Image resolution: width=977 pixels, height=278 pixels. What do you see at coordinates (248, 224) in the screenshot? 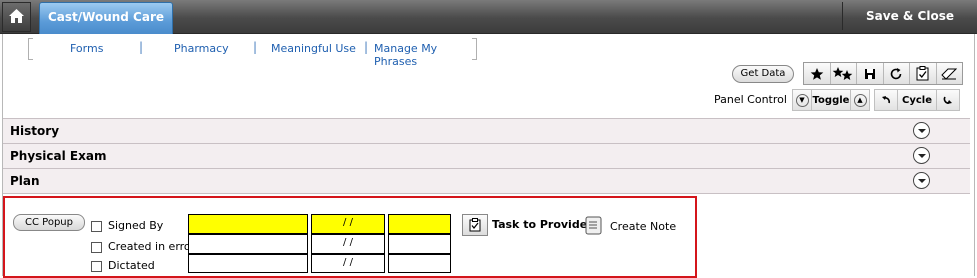
I see `signed-by-name-field` at bounding box center [248, 224].